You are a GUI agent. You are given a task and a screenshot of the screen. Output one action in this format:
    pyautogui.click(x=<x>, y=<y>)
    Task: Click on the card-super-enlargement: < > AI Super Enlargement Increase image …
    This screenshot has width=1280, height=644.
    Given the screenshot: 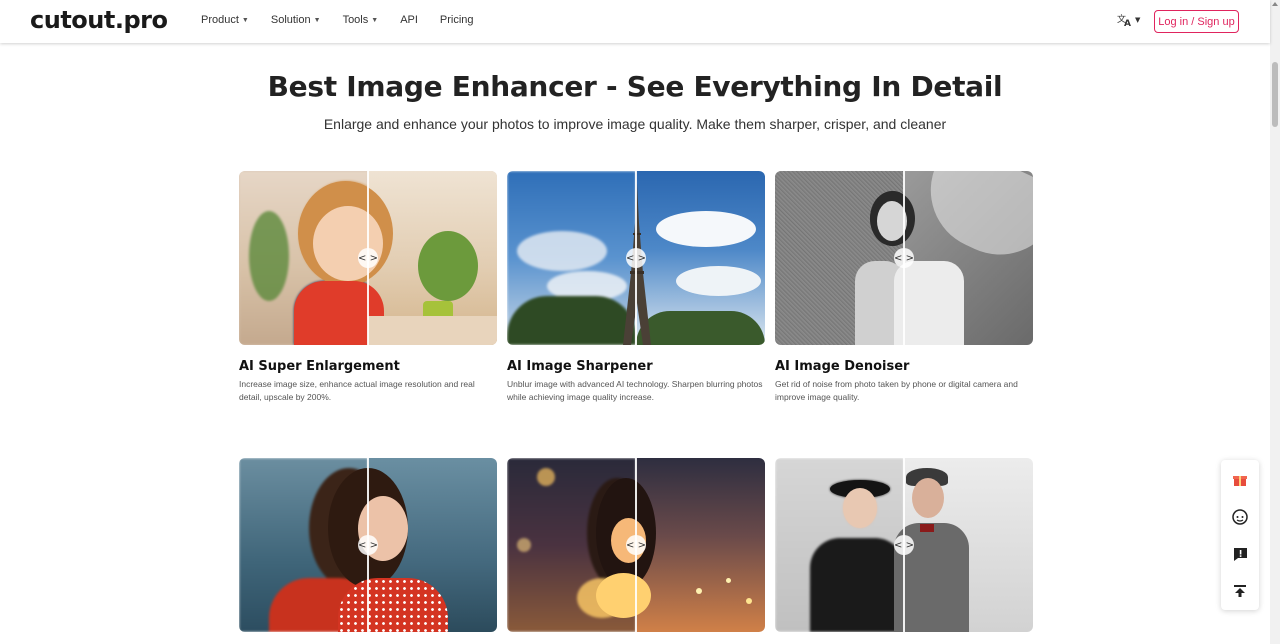 What is the action you would take?
    pyautogui.click(x=368, y=287)
    